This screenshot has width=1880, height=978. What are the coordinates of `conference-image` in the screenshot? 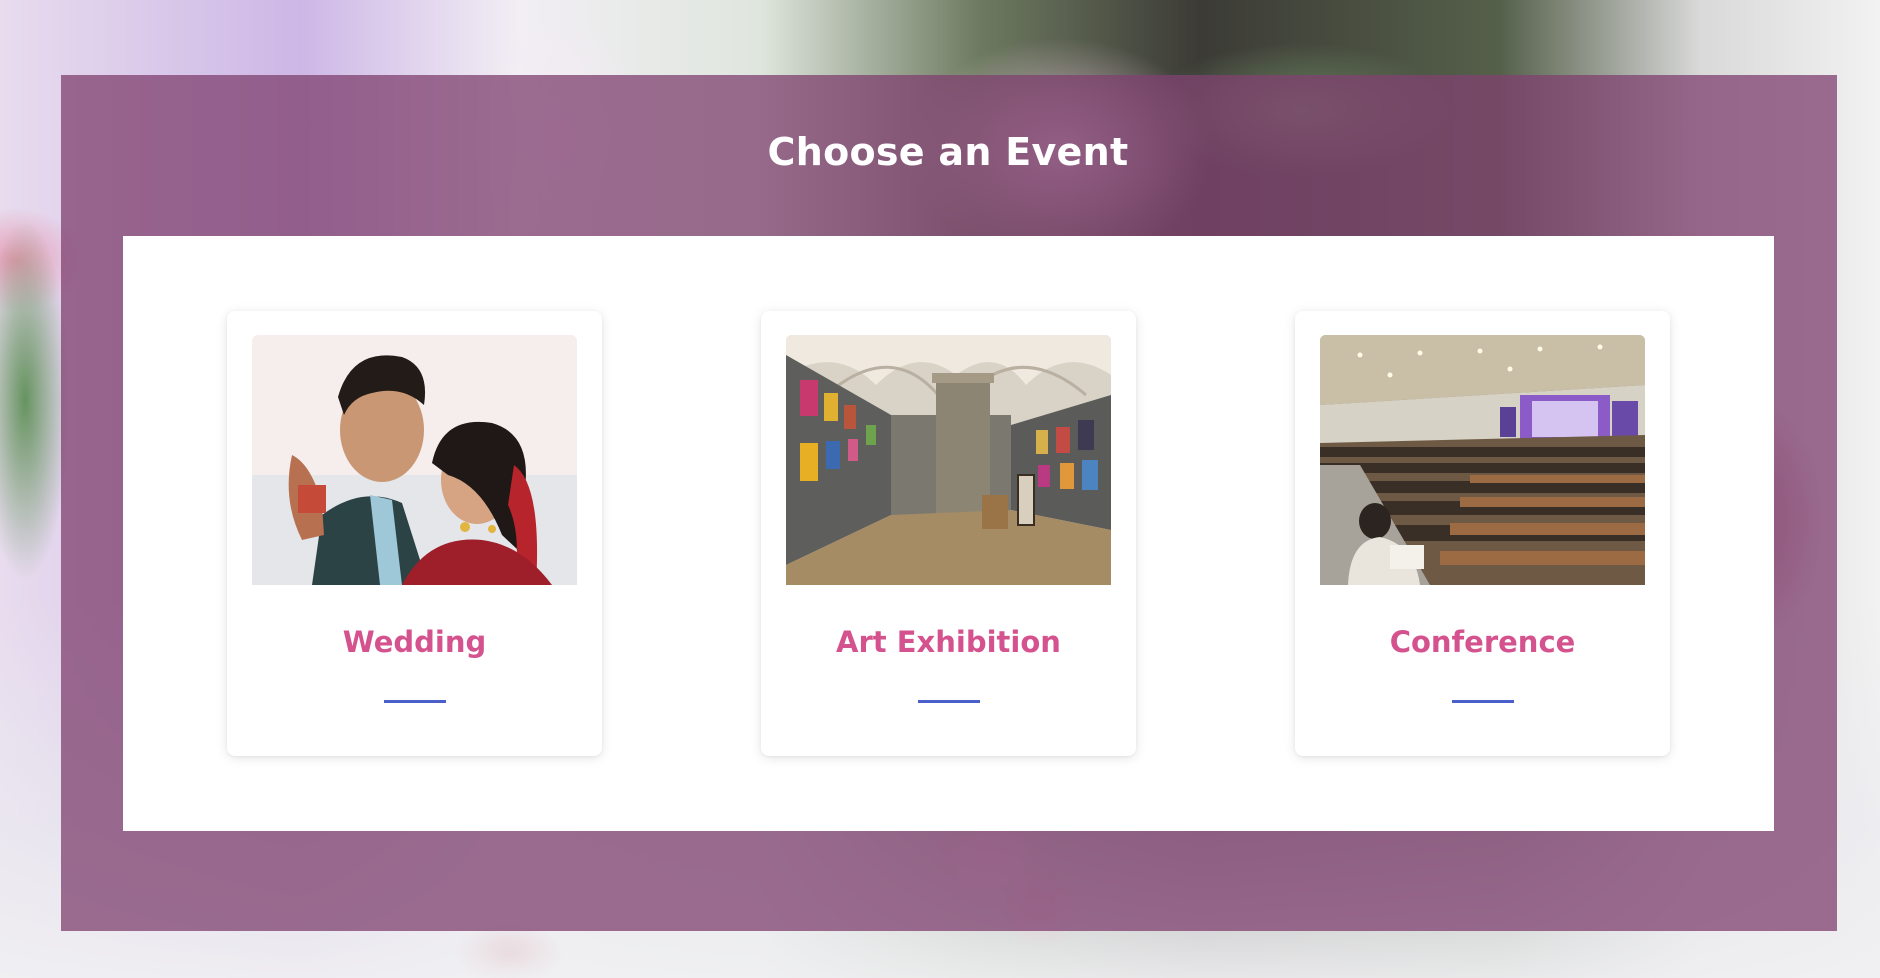 It's located at (1482, 460).